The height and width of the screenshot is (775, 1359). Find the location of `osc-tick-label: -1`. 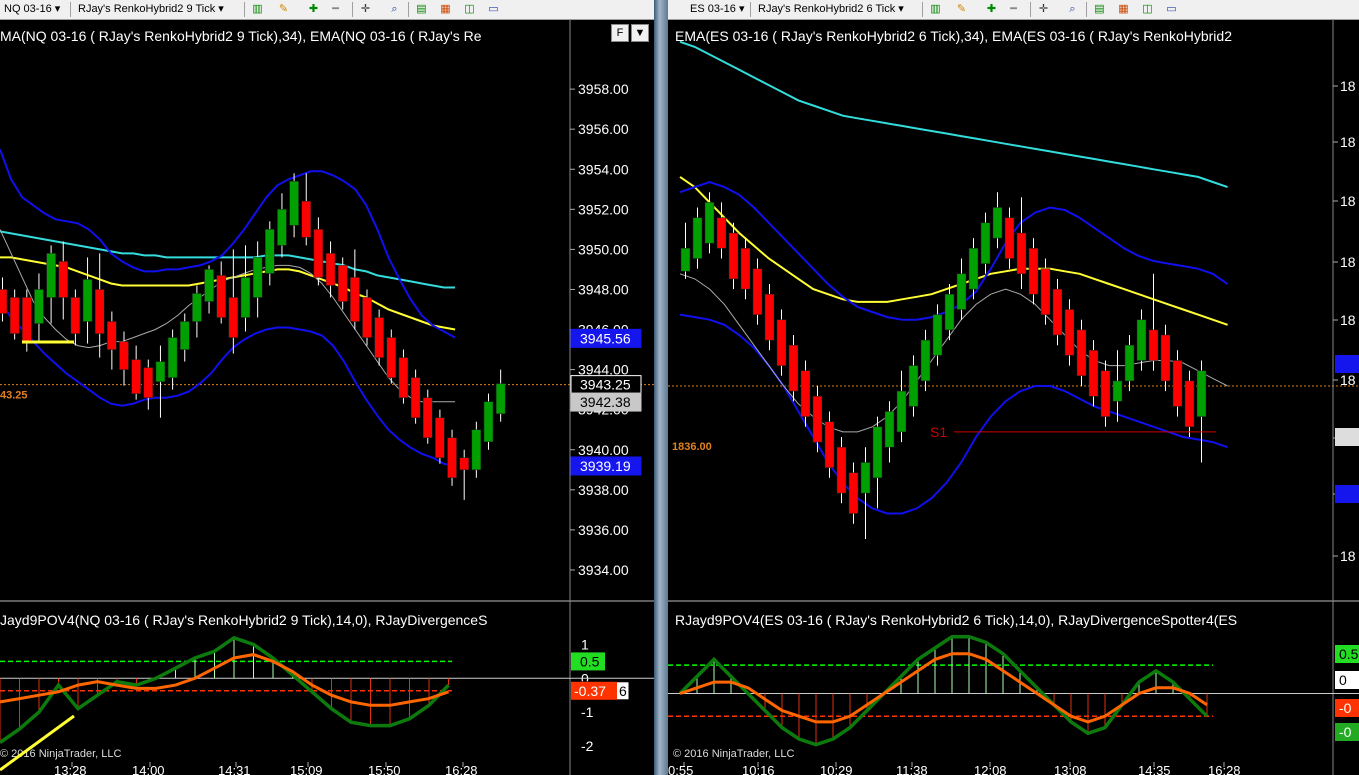

osc-tick-label: -1 is located at coordinates (587, 712).